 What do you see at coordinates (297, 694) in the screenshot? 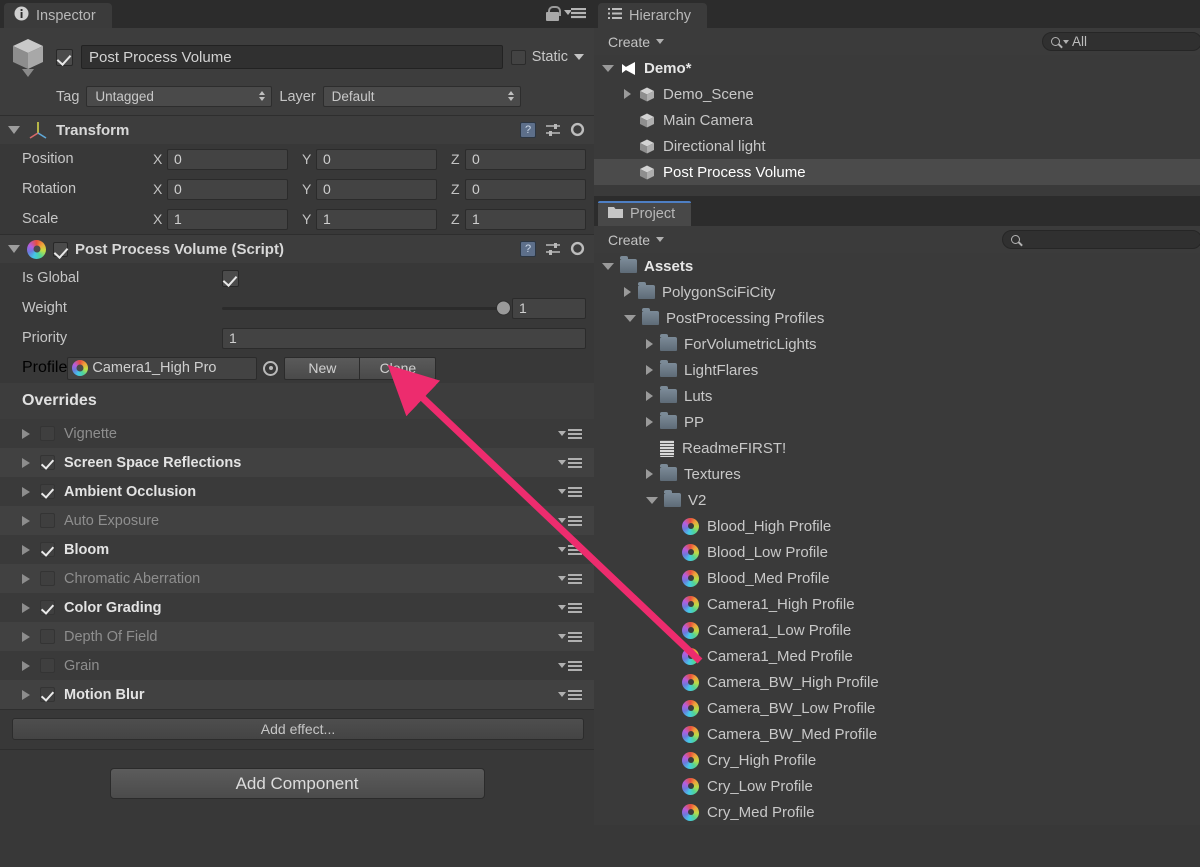
I see `override-row-motion-blur: Motion Blur` at bounding box center [297, 694].